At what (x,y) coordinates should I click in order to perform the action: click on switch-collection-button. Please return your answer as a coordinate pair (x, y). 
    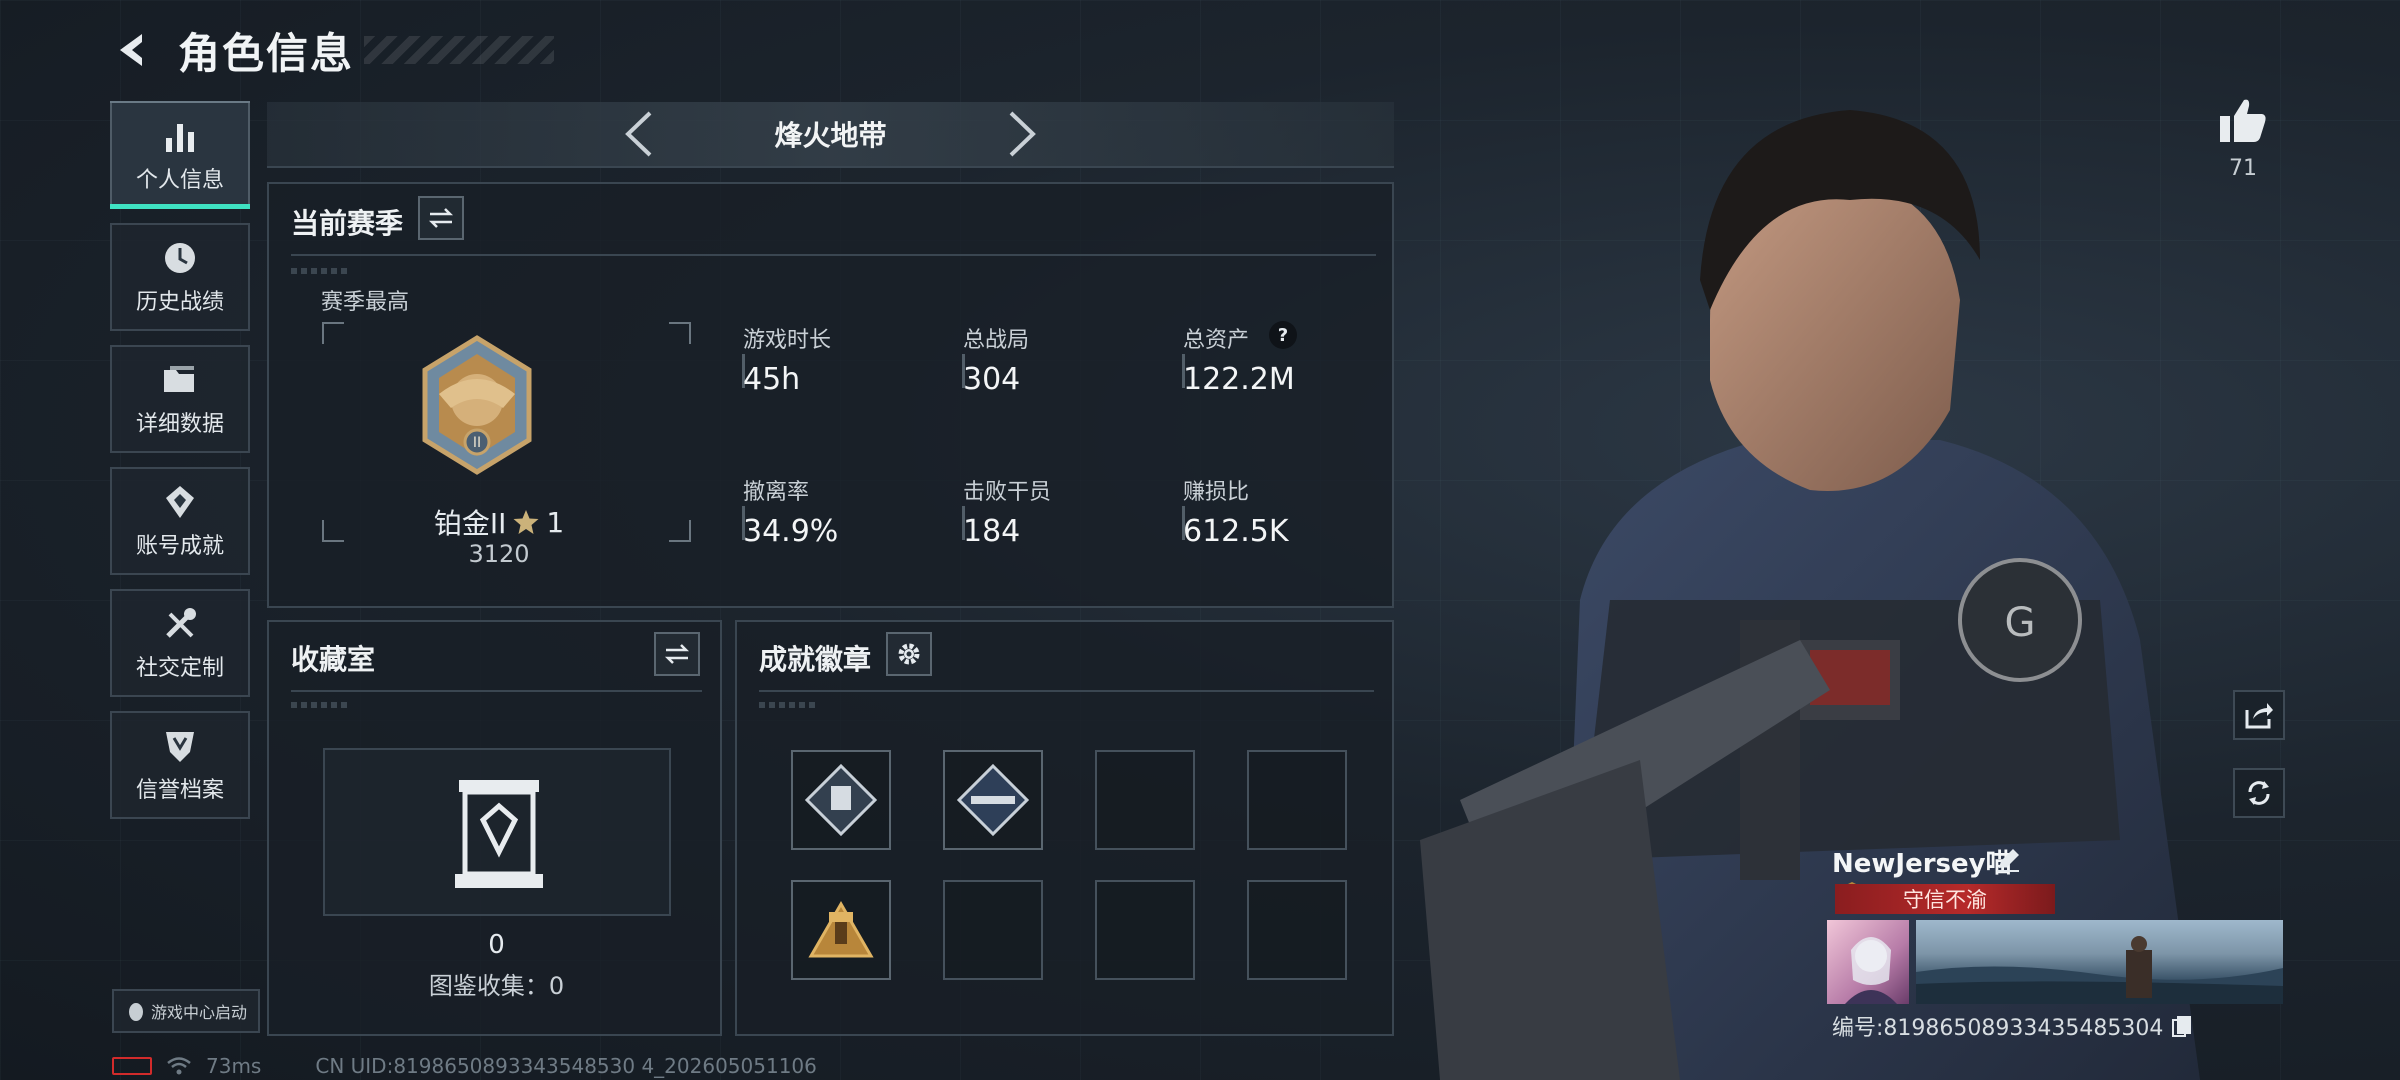
    Looking at the image, I should click on (677, 654).